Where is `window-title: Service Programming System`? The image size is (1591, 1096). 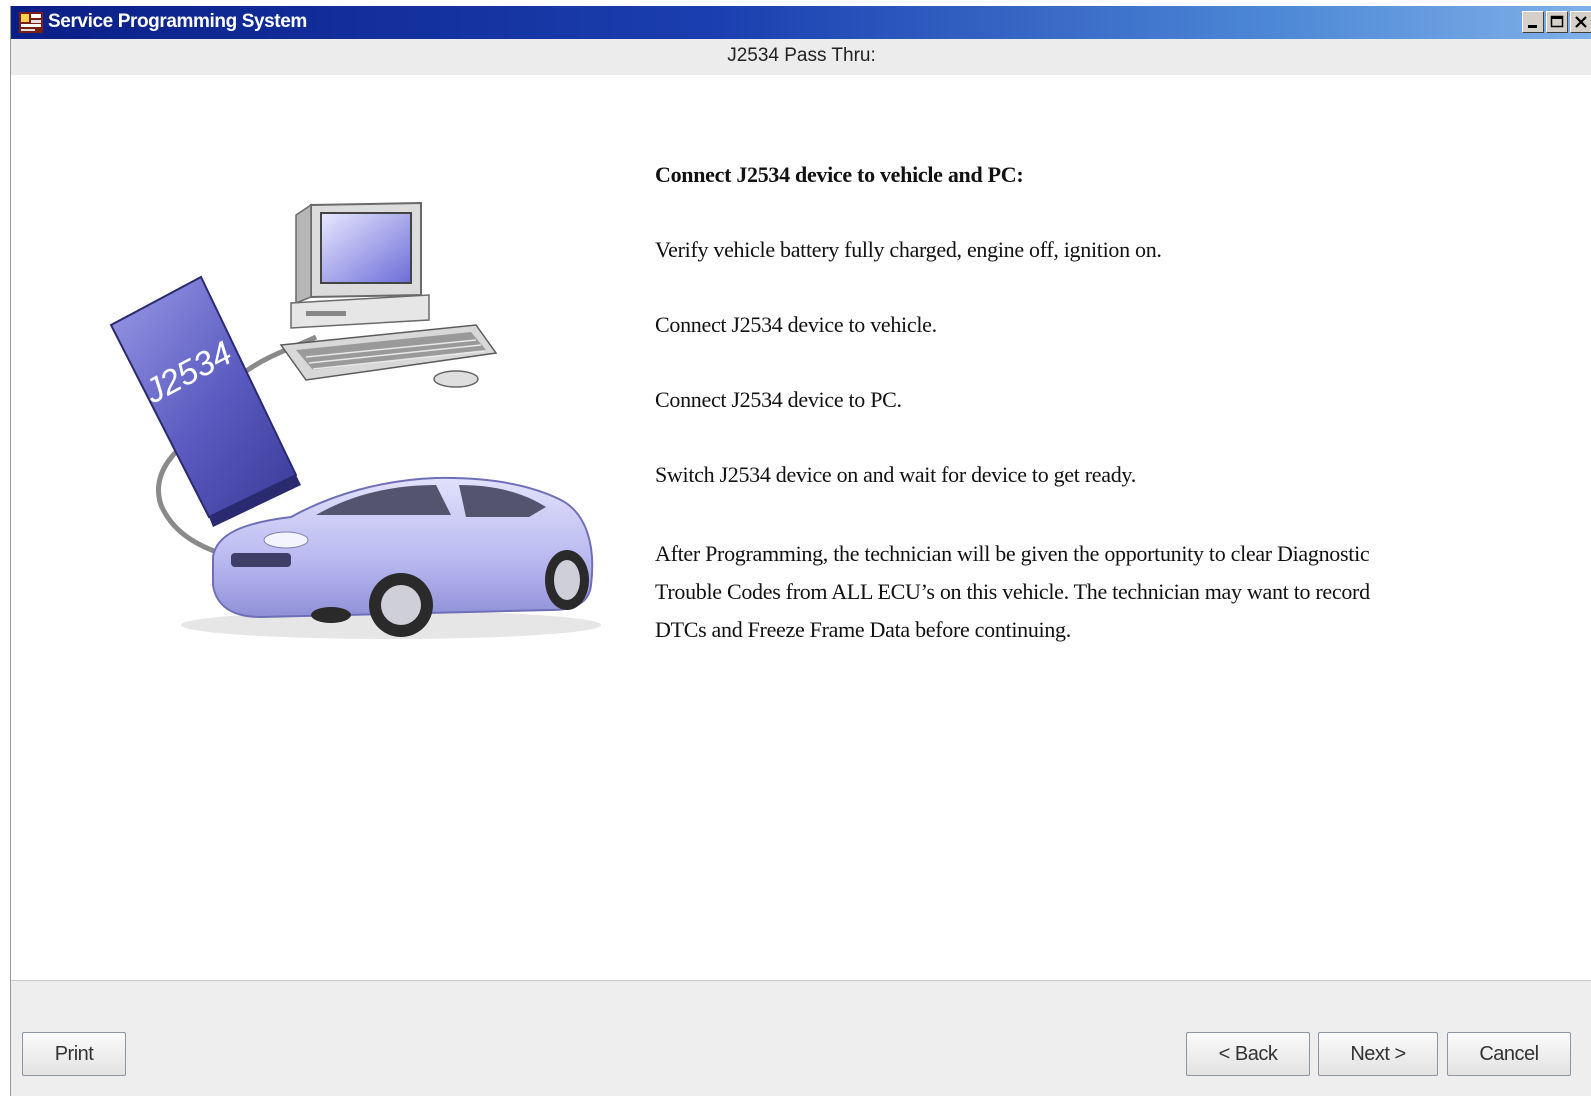
window-title: Service Programming System is located at coordinates (177, 21).